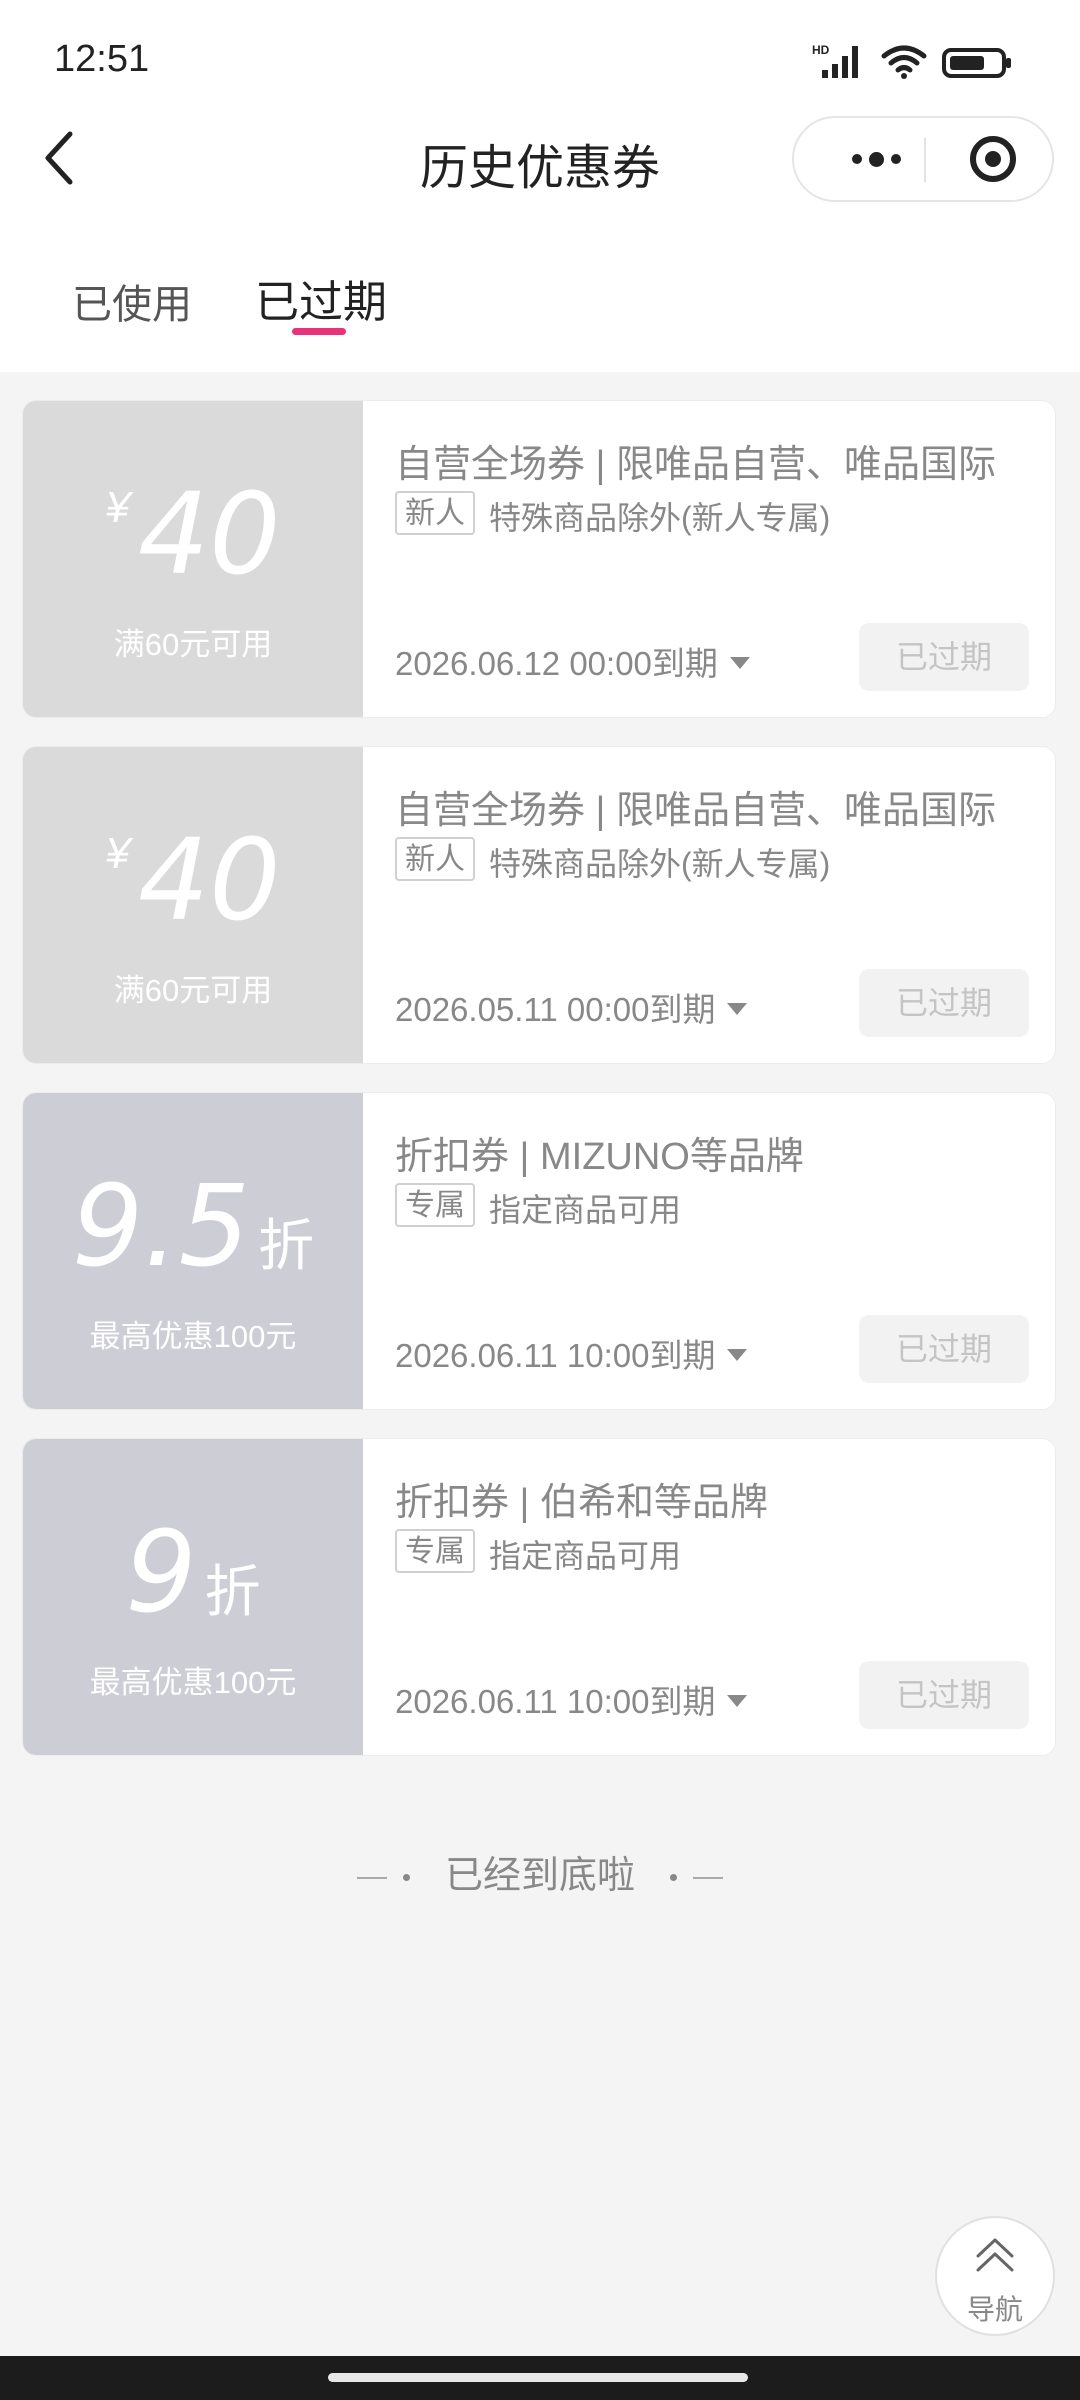  I want to click on nav-float-button: 导航, so click(995, 2276).